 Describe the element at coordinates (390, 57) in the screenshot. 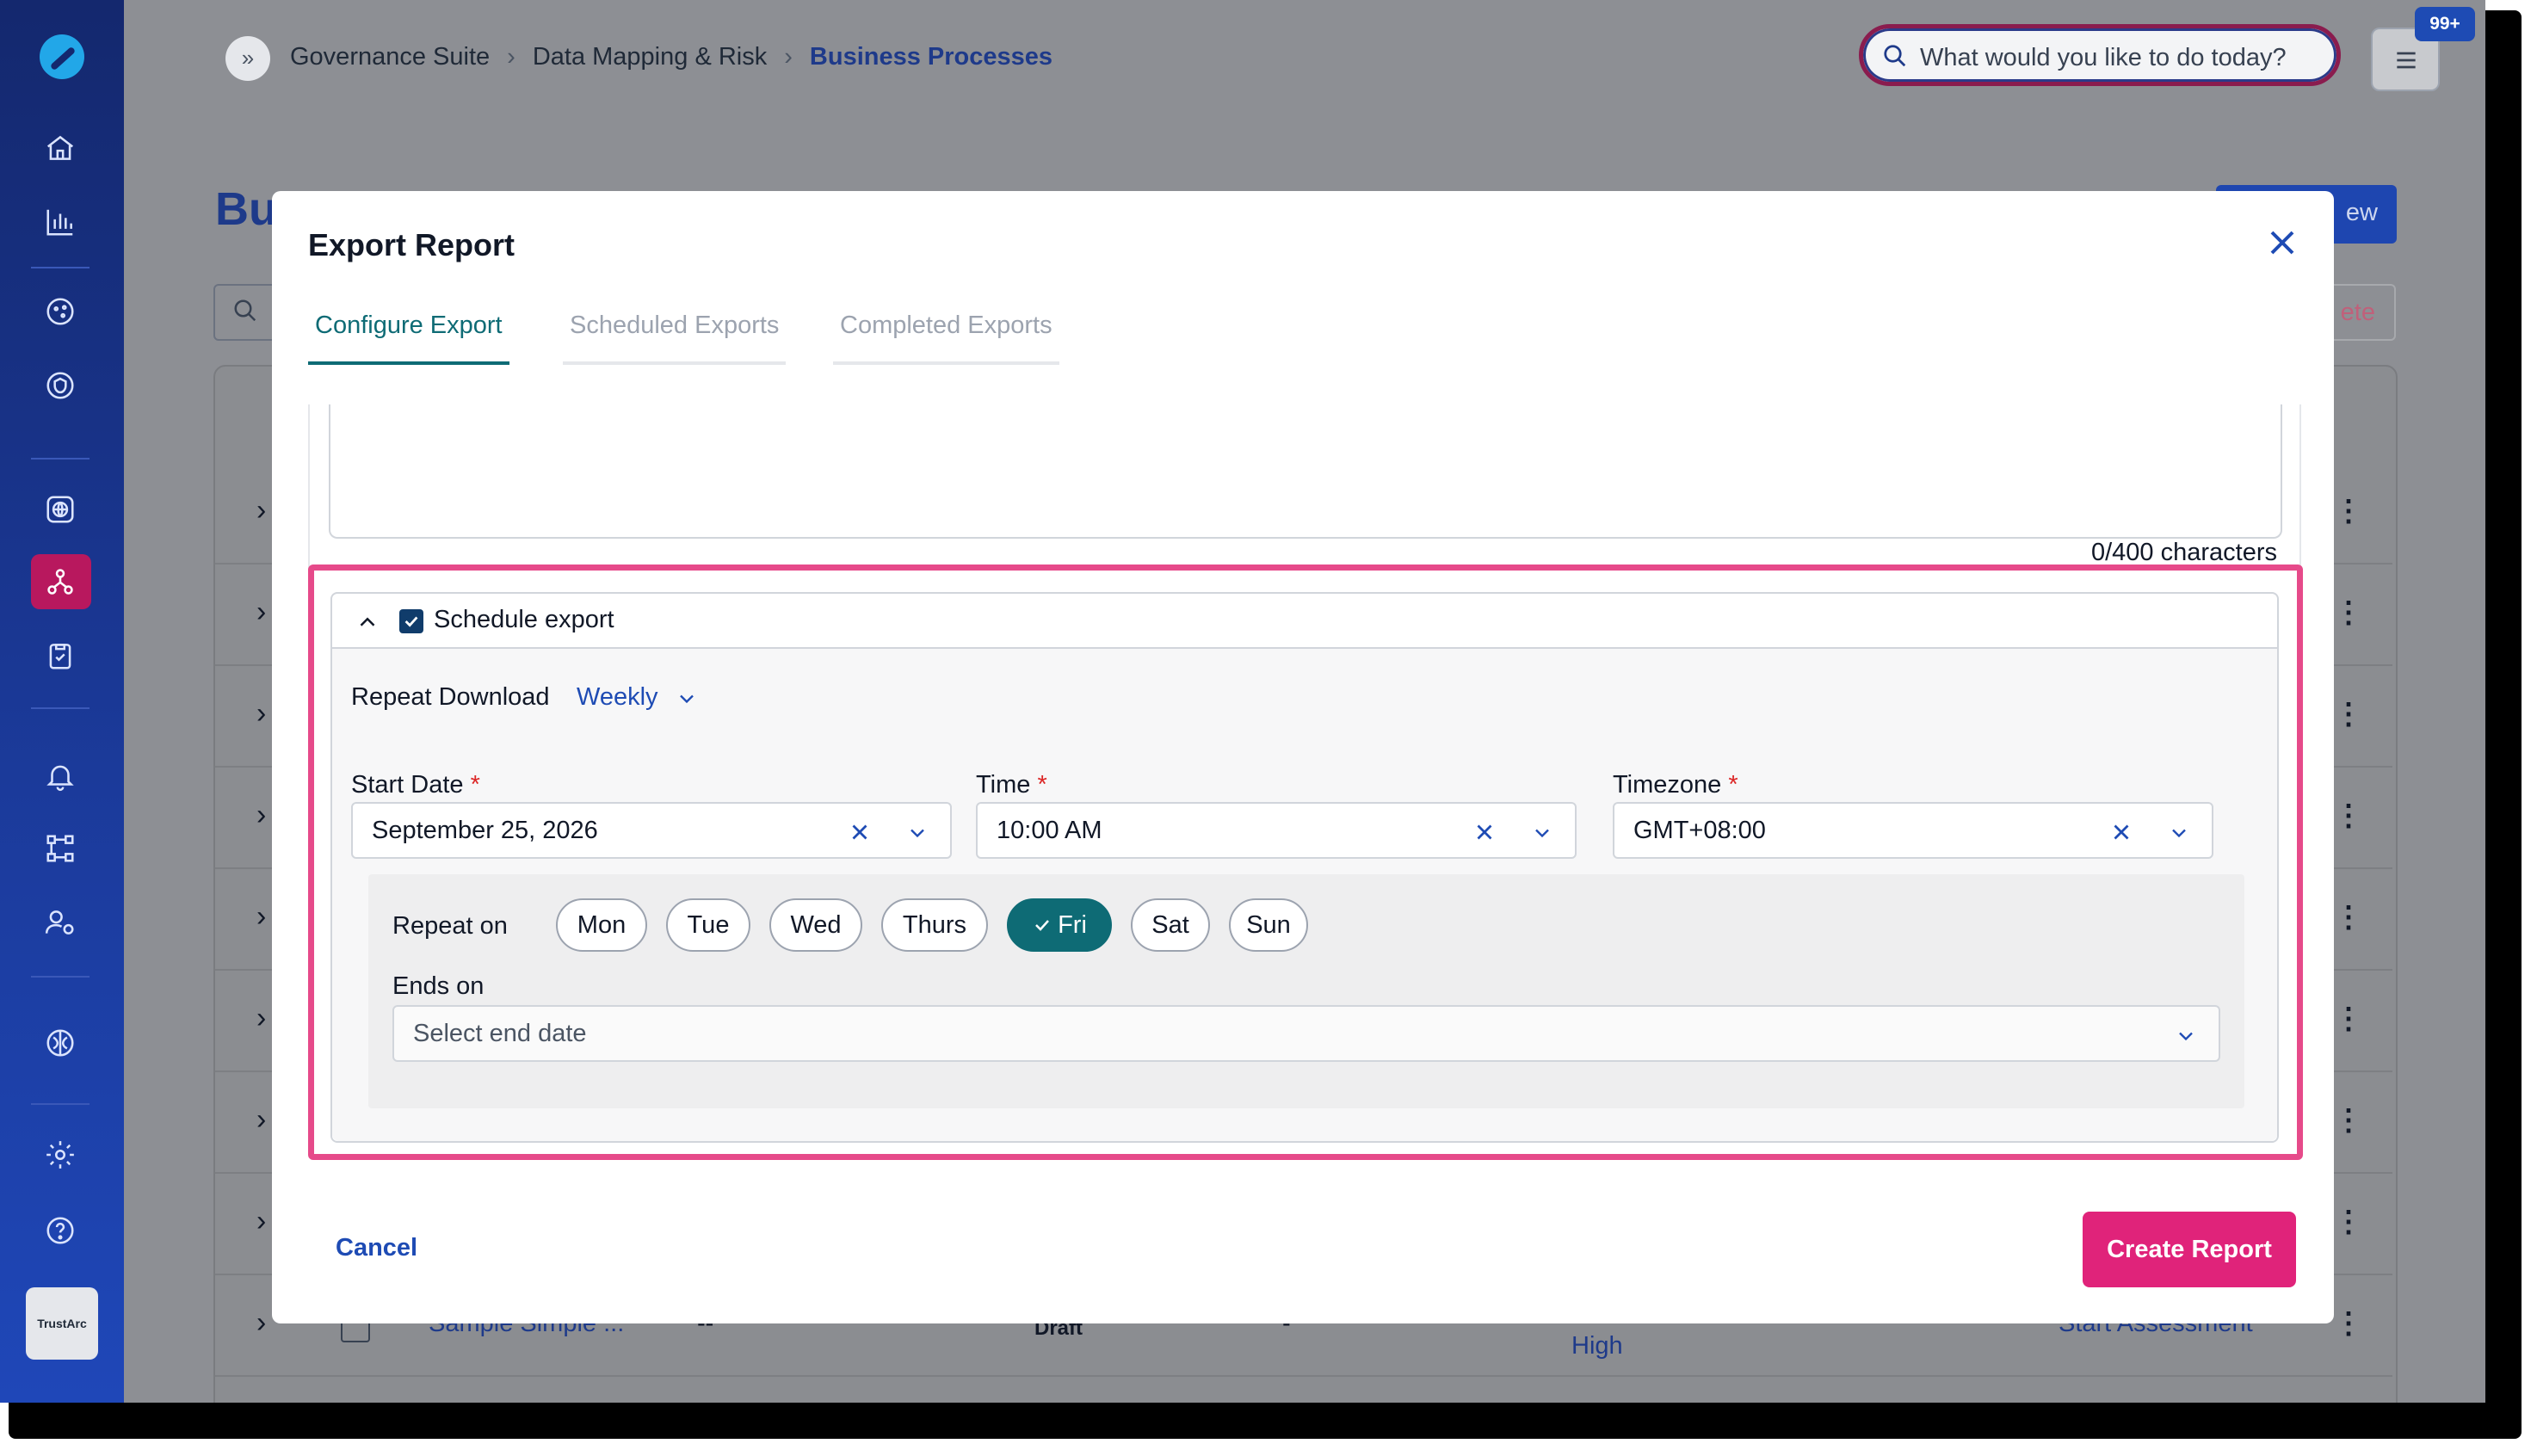

I see `breadcrumb-item: Governance Suite` at that location.